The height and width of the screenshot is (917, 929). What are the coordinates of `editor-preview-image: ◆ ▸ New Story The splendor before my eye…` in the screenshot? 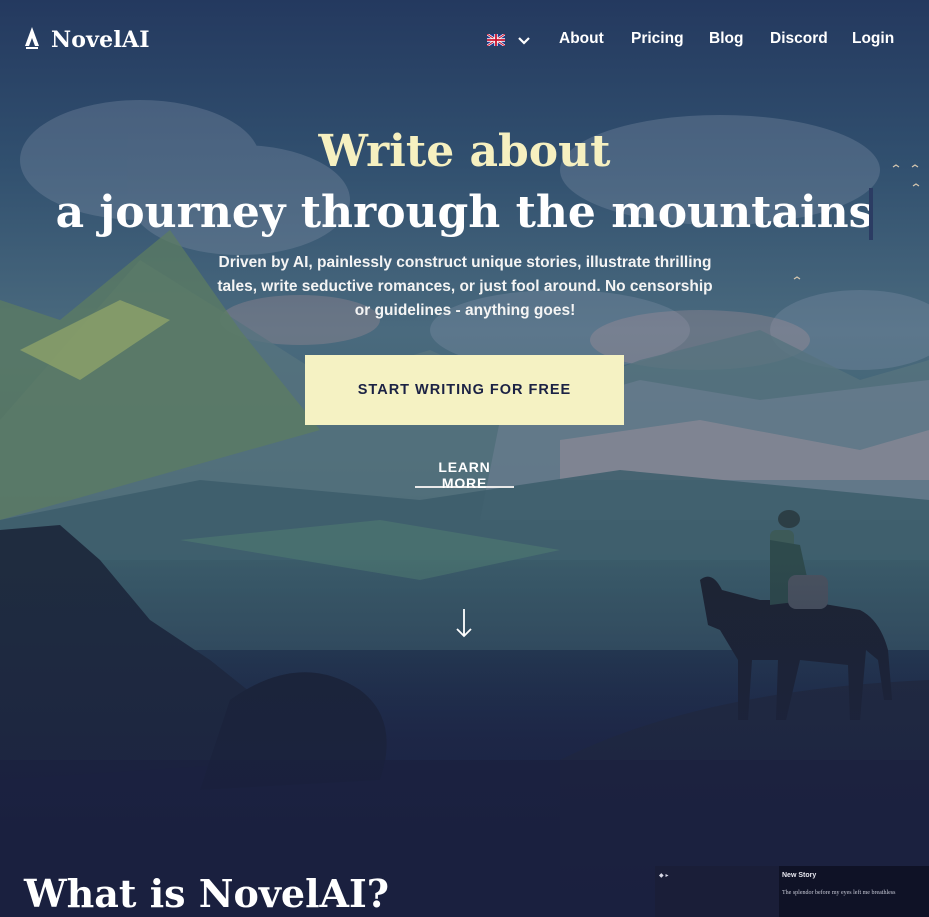 It's located at (792, 891).